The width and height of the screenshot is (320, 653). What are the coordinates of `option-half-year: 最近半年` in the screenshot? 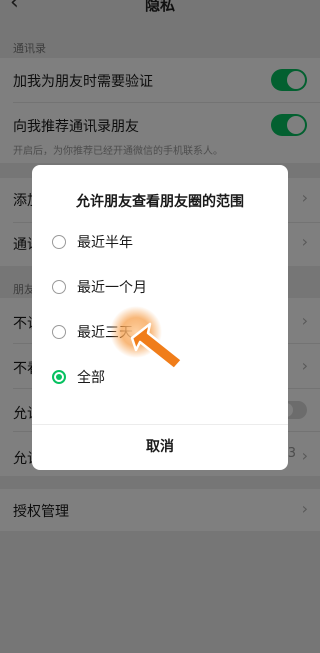 It's located at (162, 243).